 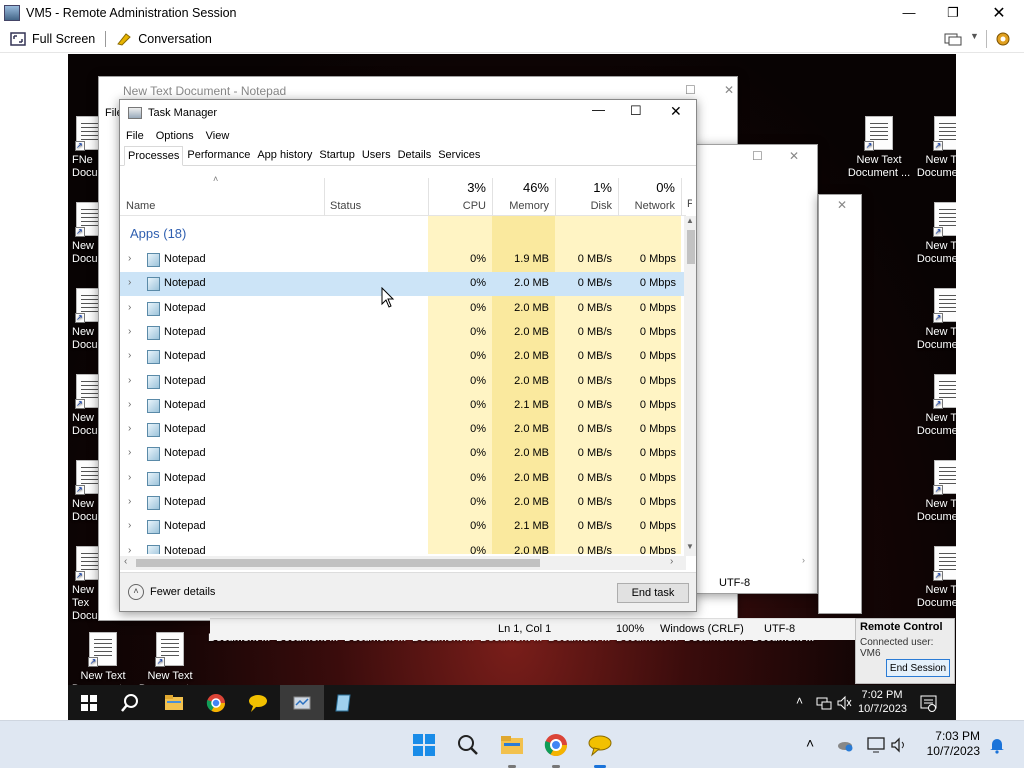 I want to click on column-disk: 1% Disk, so click(x=586, y=194).